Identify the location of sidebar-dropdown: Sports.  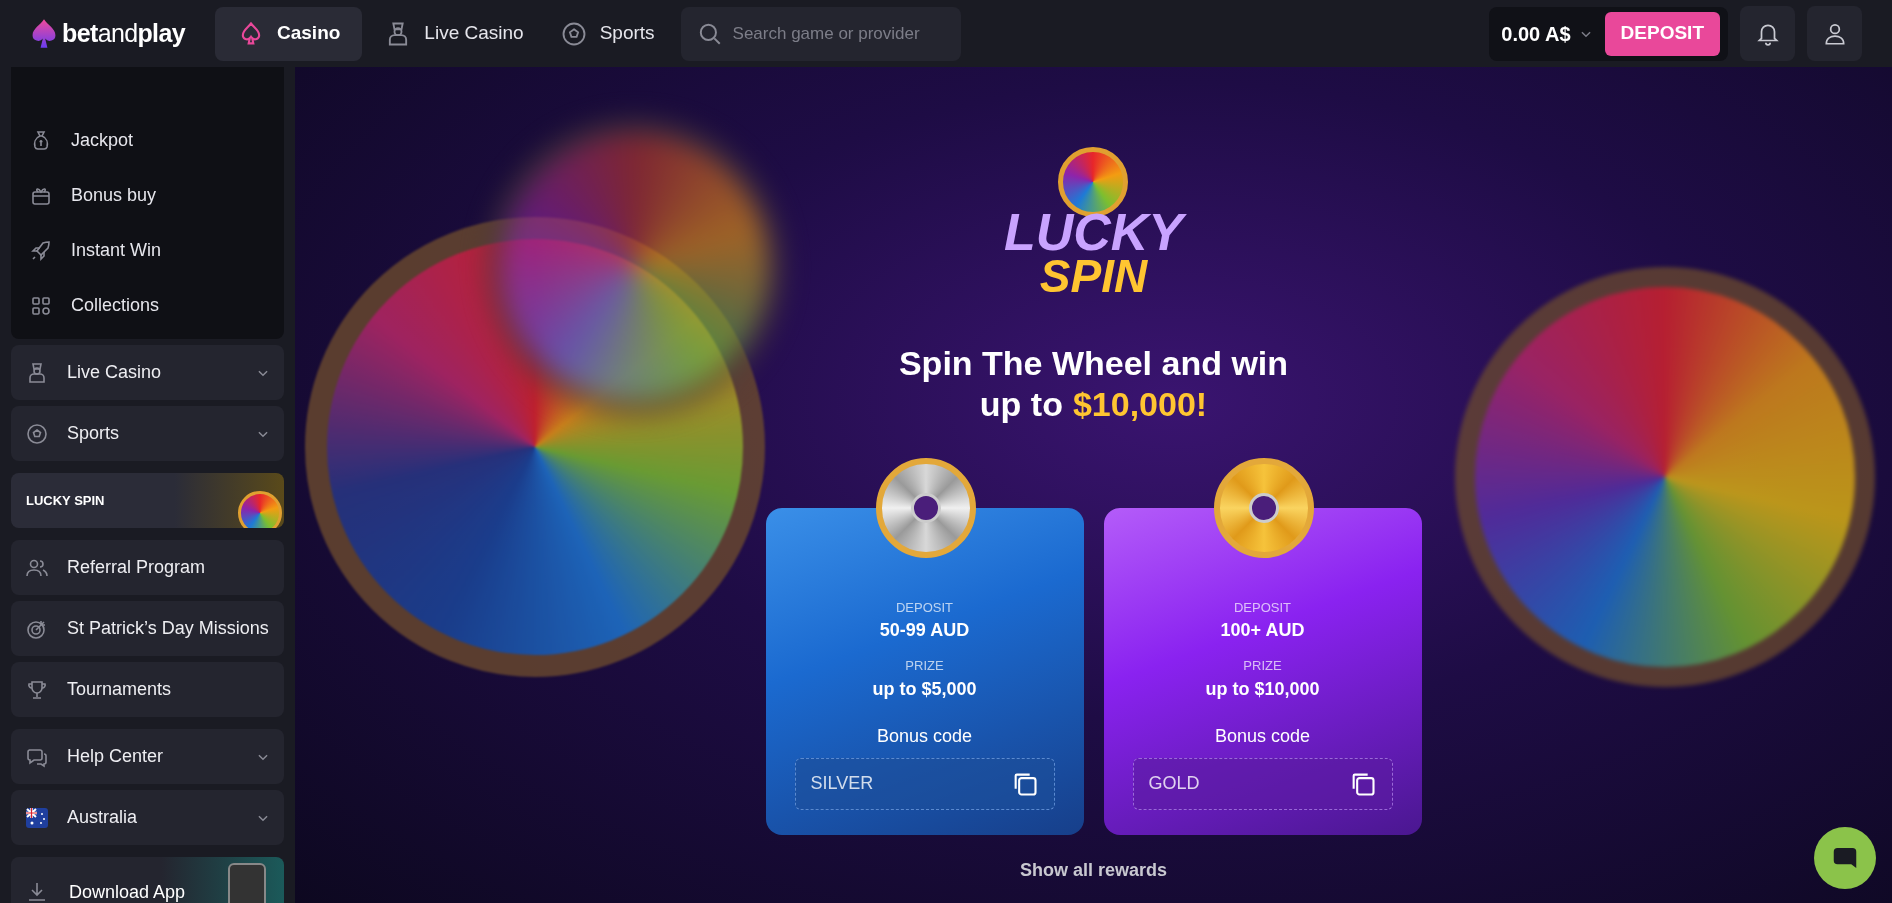
(147, 433).